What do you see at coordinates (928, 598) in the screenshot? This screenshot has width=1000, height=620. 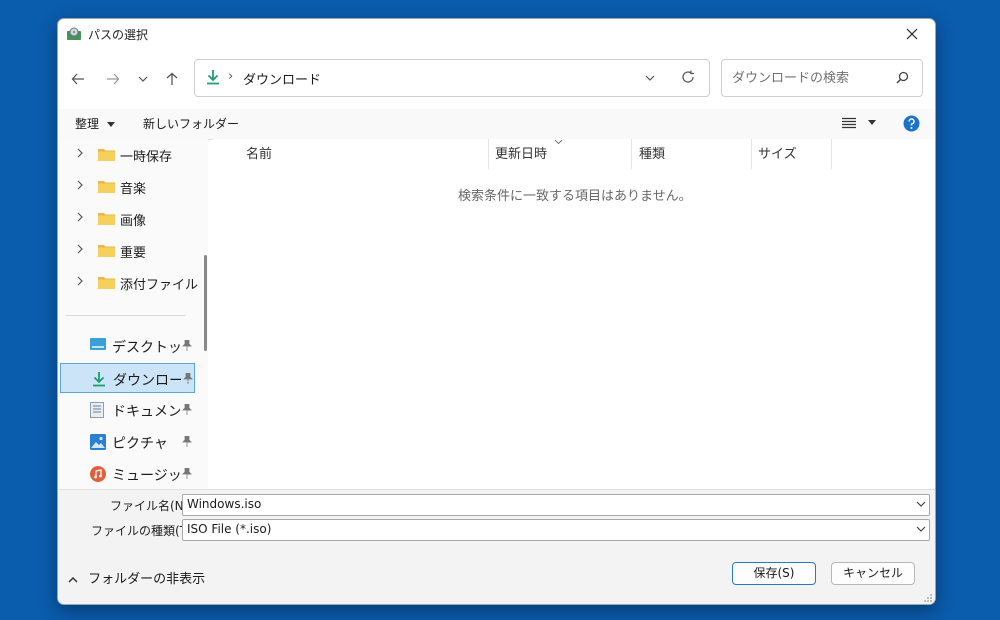 I see `resize-grip-icon` at bounding box center [928, 598].